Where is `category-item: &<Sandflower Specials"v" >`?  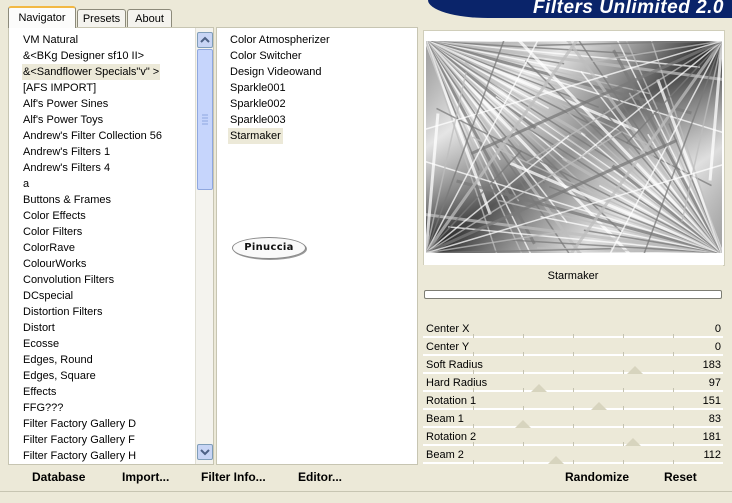
category-item: &<Sandflower Specials"v" > is located at coordinates (91, 72).